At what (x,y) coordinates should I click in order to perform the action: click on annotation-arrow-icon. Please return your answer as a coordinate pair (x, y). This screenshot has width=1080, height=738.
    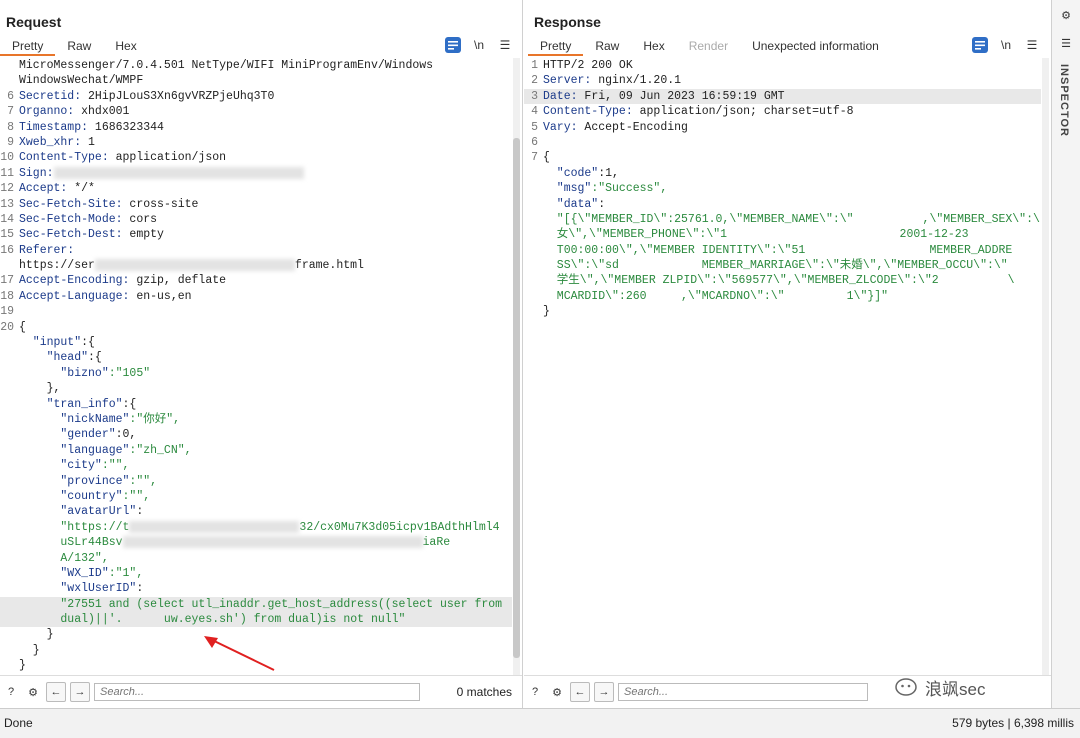
    Looking at the image, I should click on (239, 653).